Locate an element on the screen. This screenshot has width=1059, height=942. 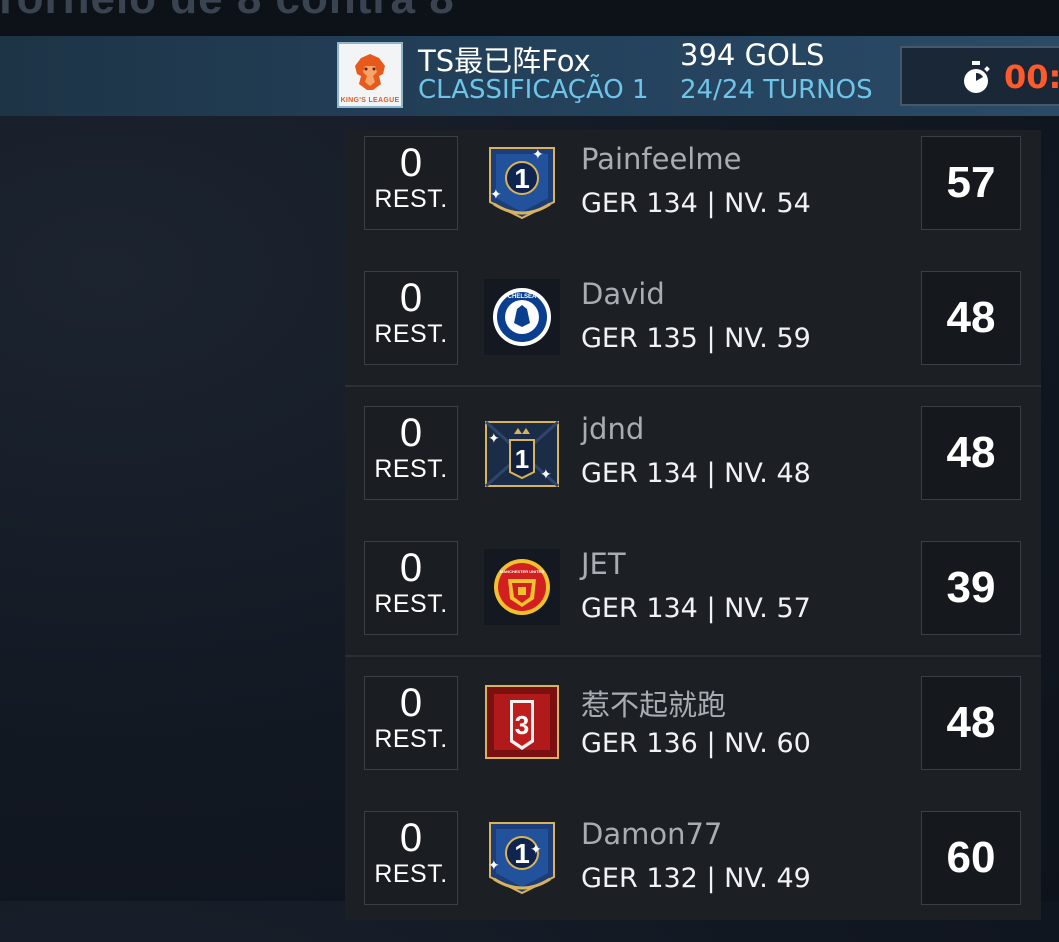
manchester-united-crest-icon: MANCHESTER UNITED is located at coordinates (522, 587).